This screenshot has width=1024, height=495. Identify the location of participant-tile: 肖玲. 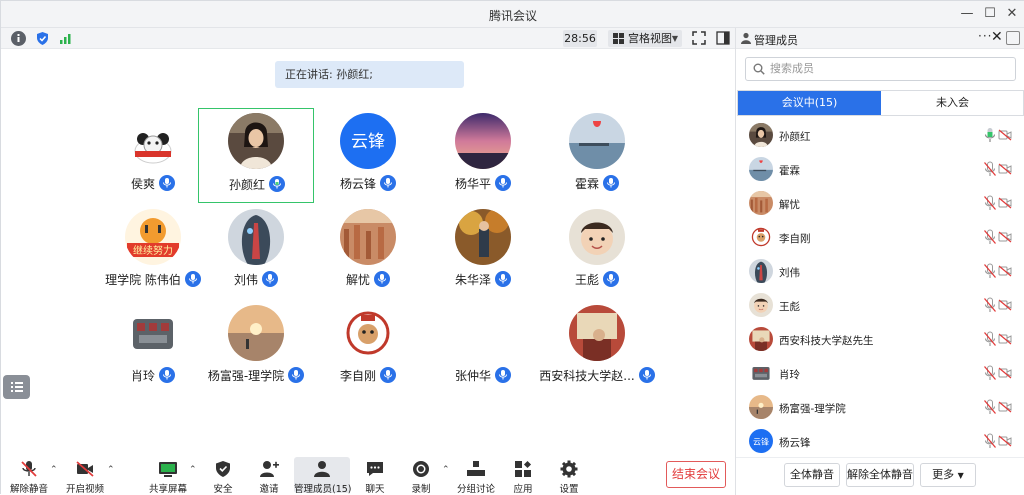
(153, 347).